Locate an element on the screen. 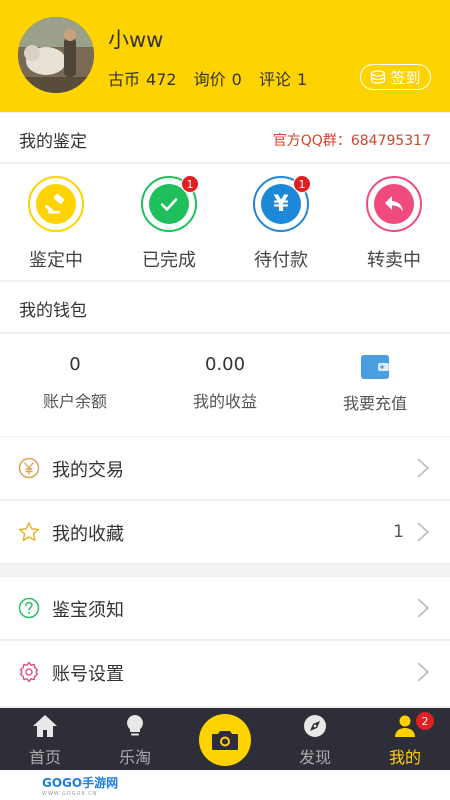 This screenshot has width=450, height=800. lightbulb-icon is located at coordinates (135, 725).